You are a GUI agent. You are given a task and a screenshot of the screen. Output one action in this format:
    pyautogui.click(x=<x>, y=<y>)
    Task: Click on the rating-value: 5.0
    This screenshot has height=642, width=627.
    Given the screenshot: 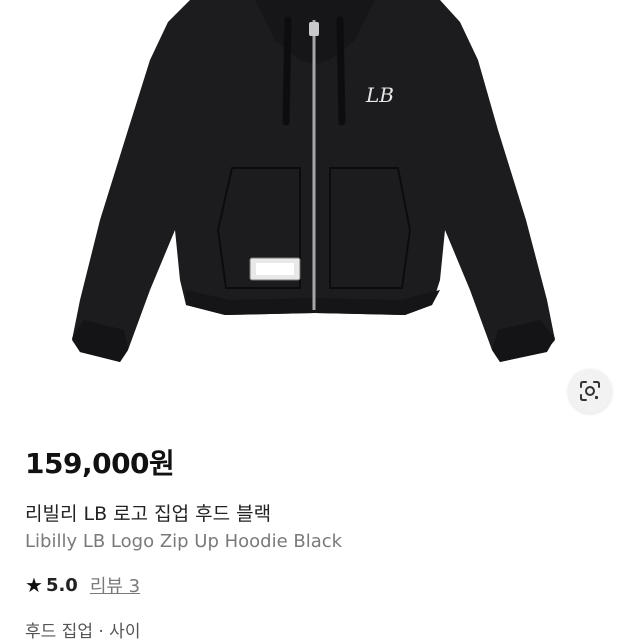 What is the action you would take?
    pyautogui.click(x=61, y=585)
    